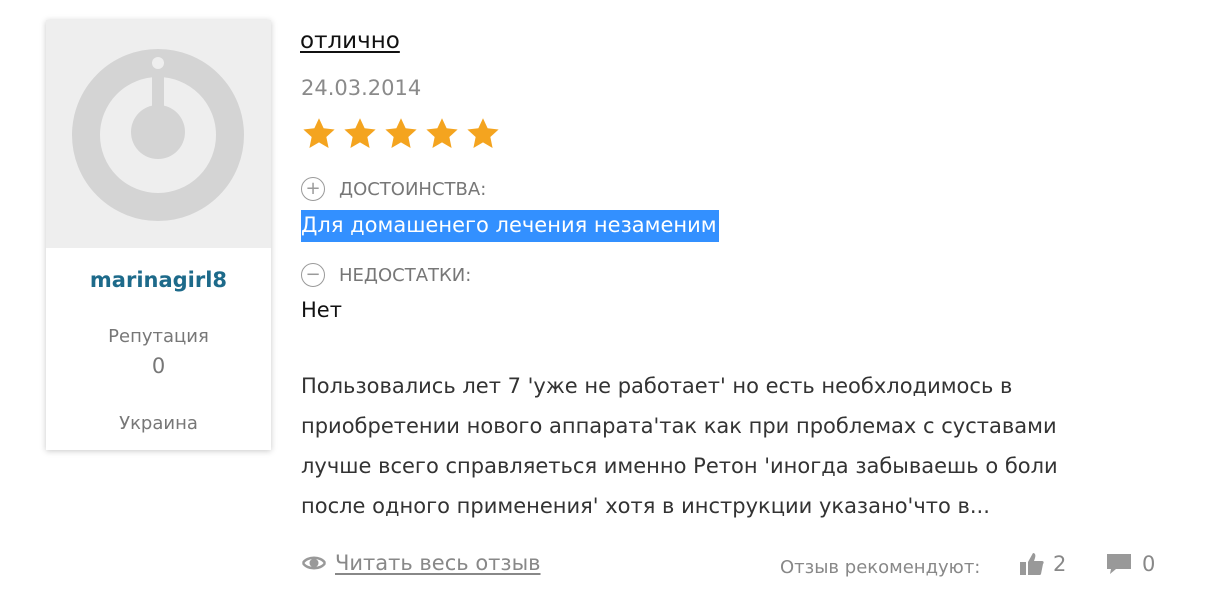 The image size is (1218, 607). Describe the element at coordinates (158, 280) in the screenshot. I see `username-link: marinagirl8` at that location.